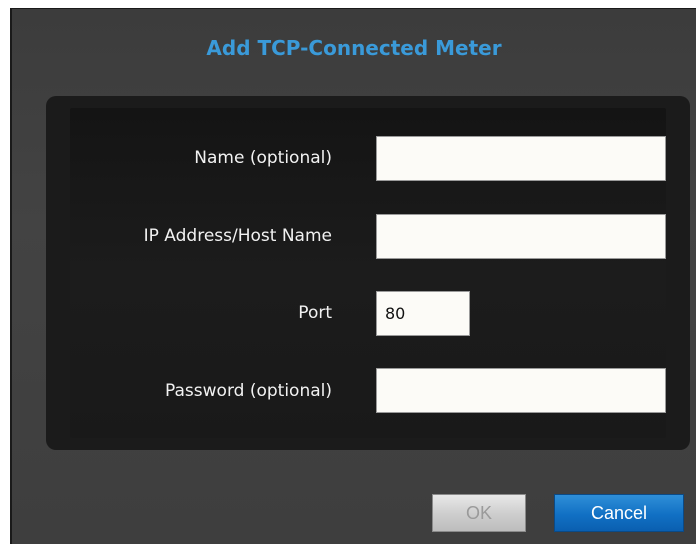 This screenshot has width=698, height=544. Describe the element at coordinates (619, 513) in the screenshot. I see `cancel-button: Cancel` at that location.